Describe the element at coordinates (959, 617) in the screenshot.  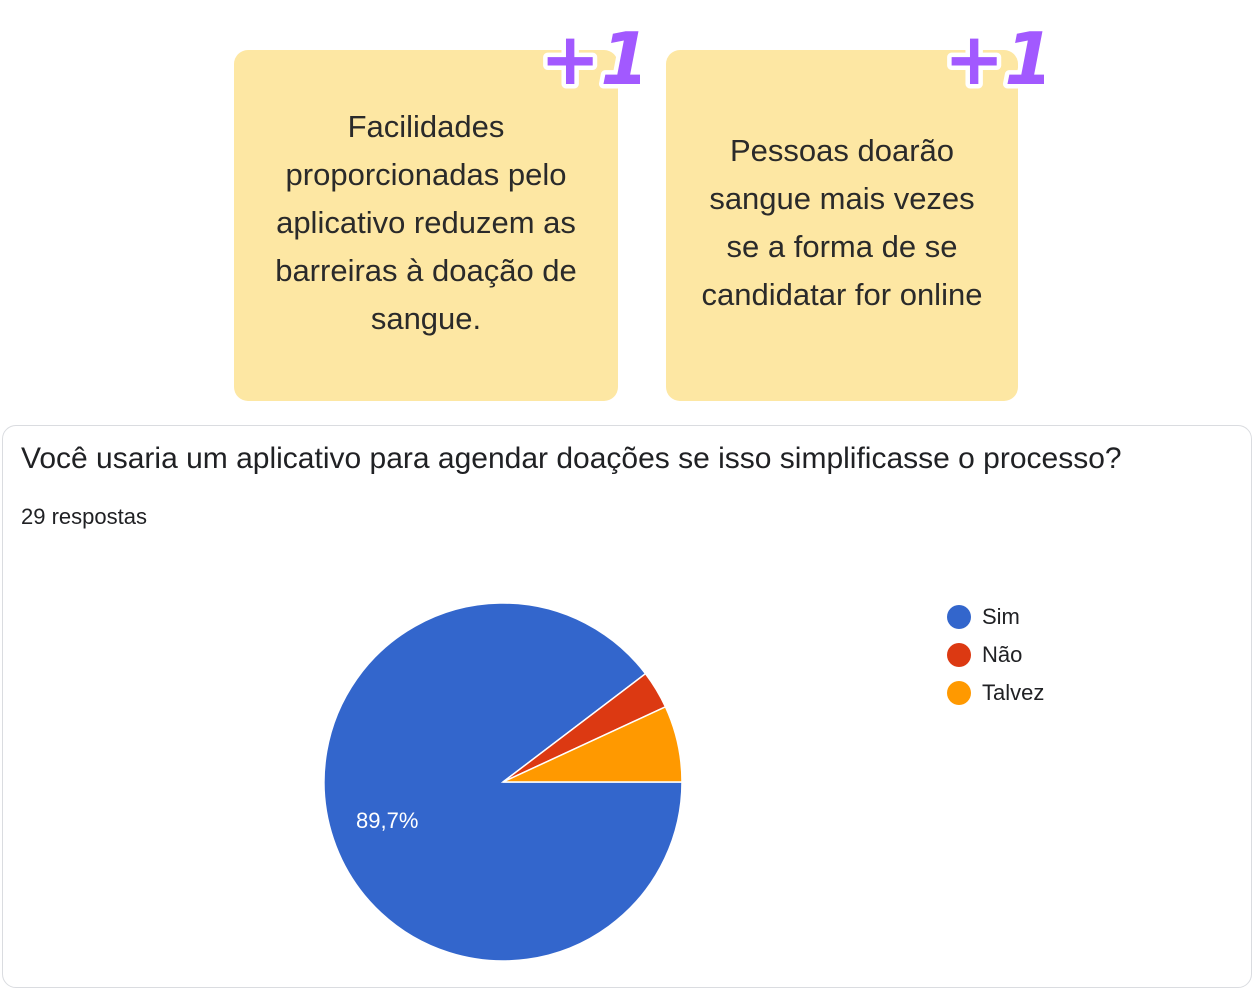
I see `legend-dot-sim` at that location.